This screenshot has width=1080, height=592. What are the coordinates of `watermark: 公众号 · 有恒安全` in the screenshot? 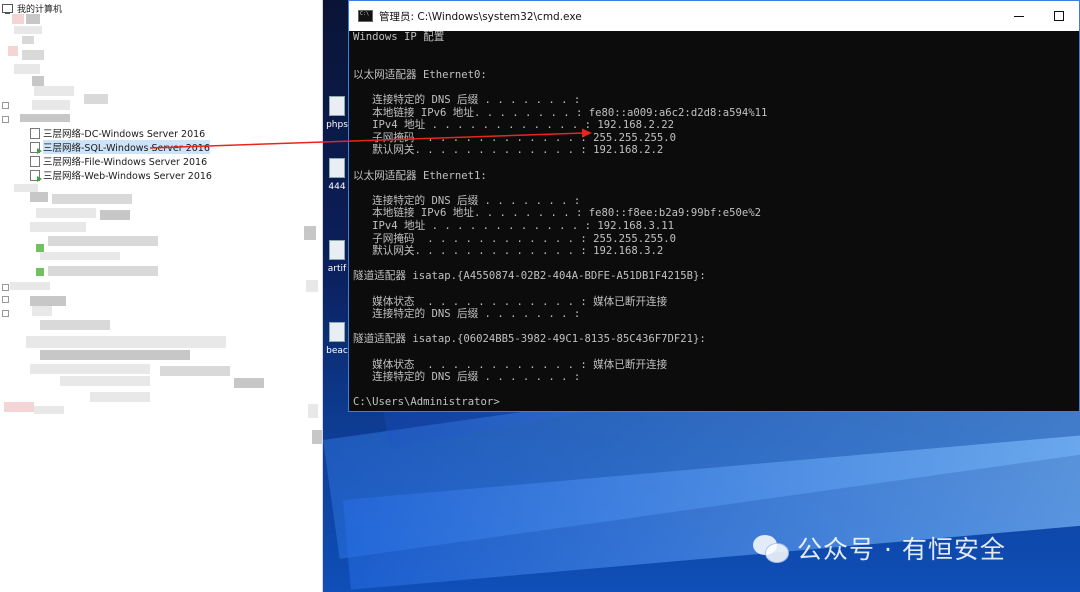 It's located at (879, 548).